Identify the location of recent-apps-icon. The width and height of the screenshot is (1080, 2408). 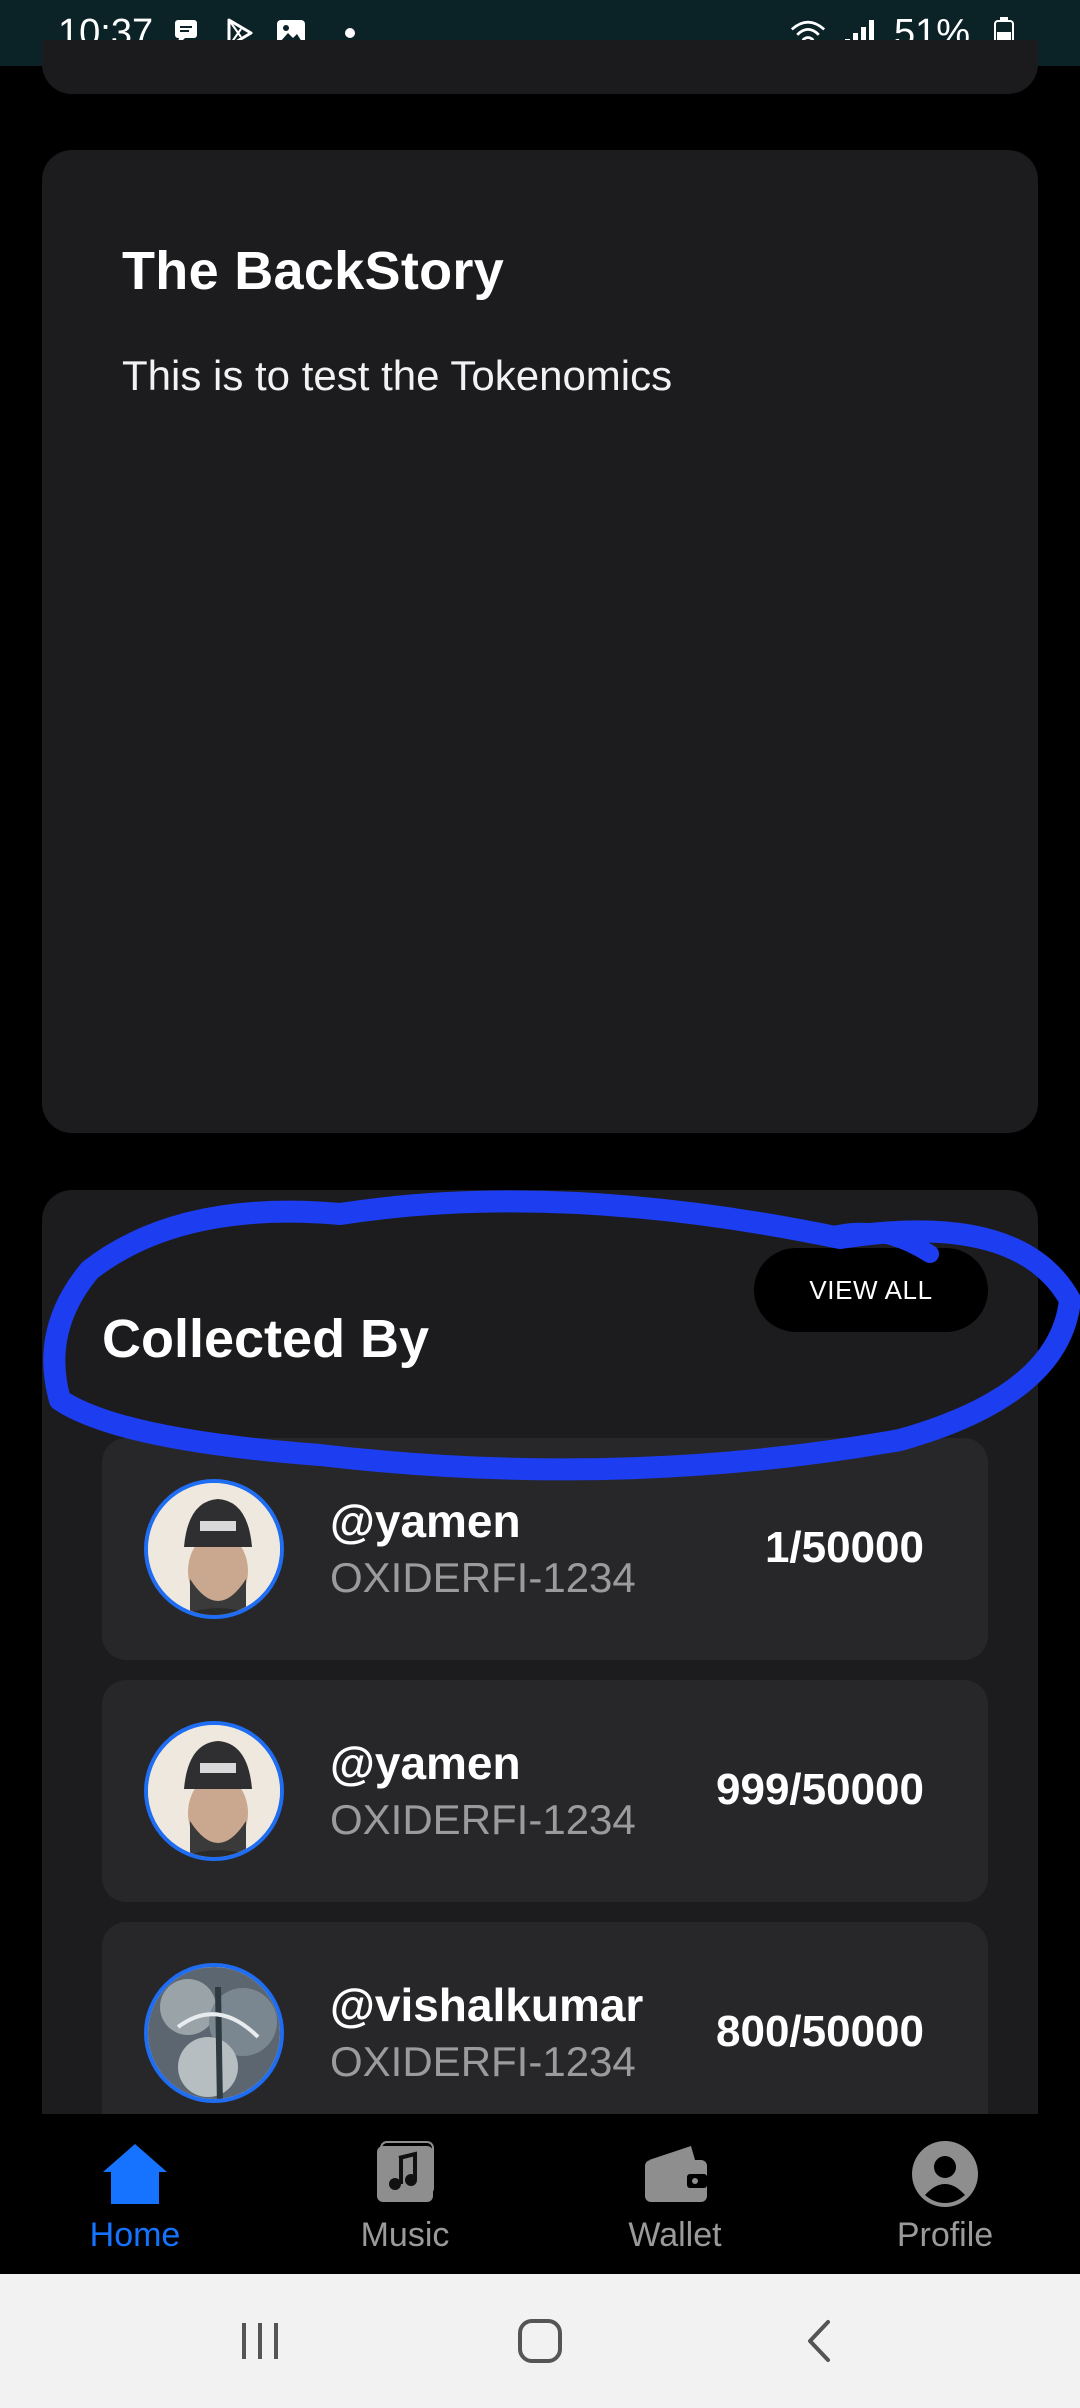
(260, 2341).